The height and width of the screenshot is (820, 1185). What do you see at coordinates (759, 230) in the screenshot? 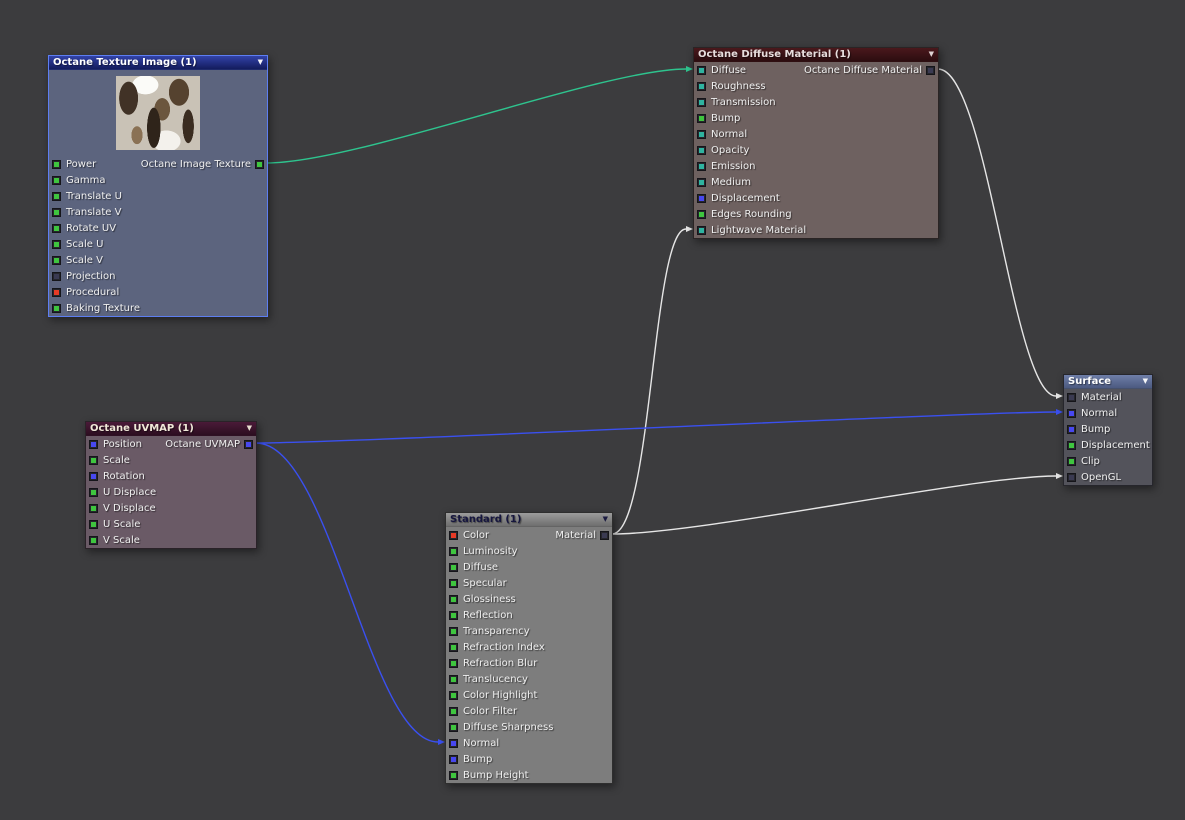
I see `input-label: Lightwave Material` at bounding box center [759, 230].